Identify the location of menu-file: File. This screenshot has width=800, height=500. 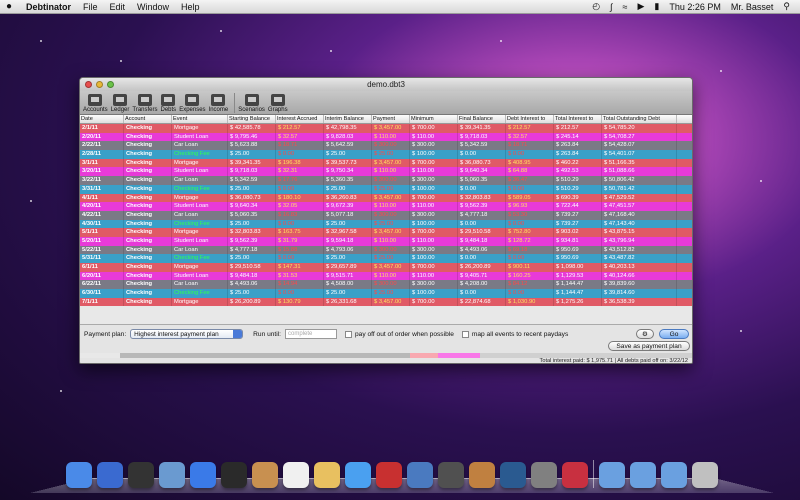
(90, 7).